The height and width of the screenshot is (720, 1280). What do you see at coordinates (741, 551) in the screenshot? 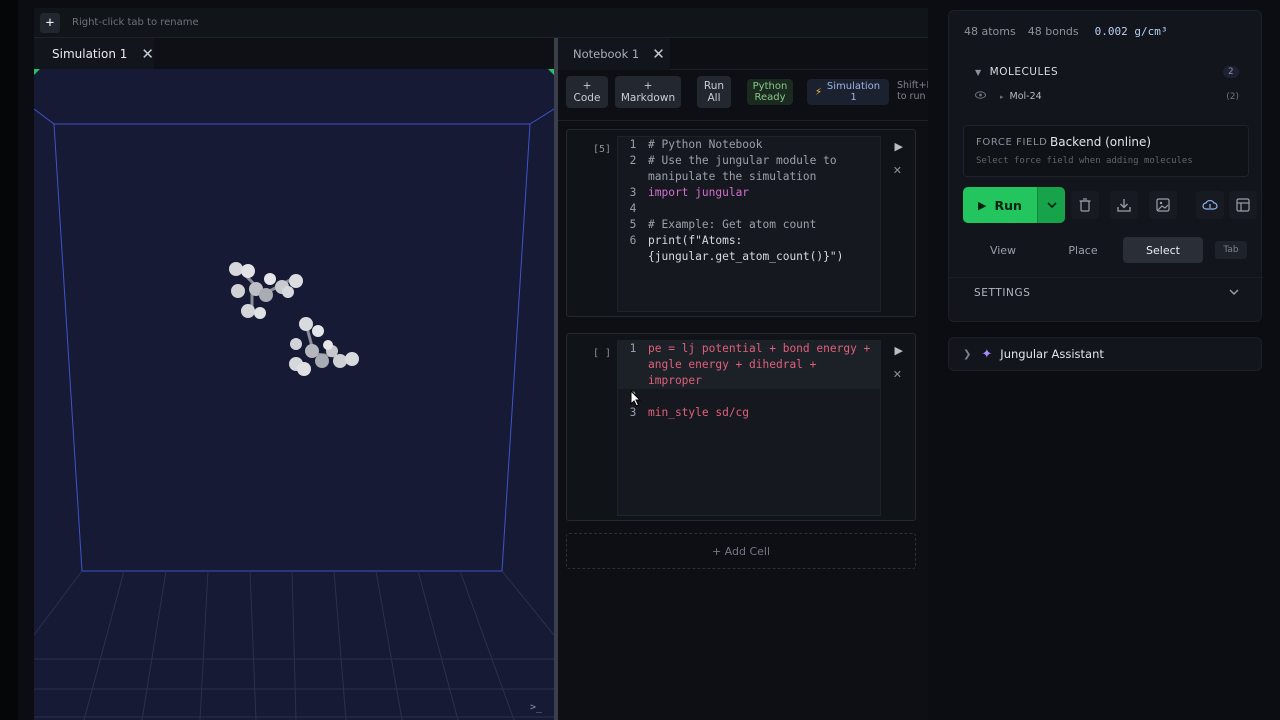
I see `add-cell-button: + Add Cell` at bounding box center [741, 551].